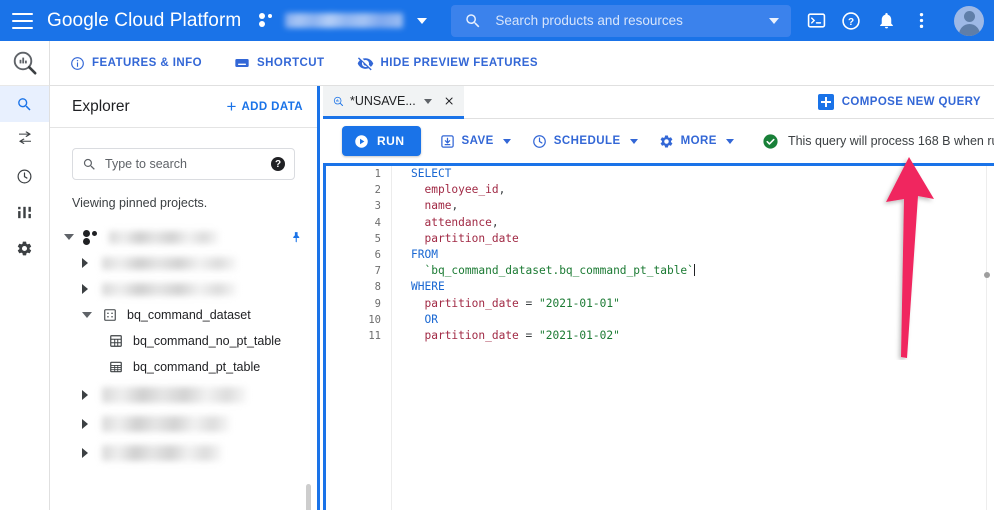 The image size is (994, 510). I want to click on compose-new-query-button: COMPOSE NEW QUERY, so click(899, 102).